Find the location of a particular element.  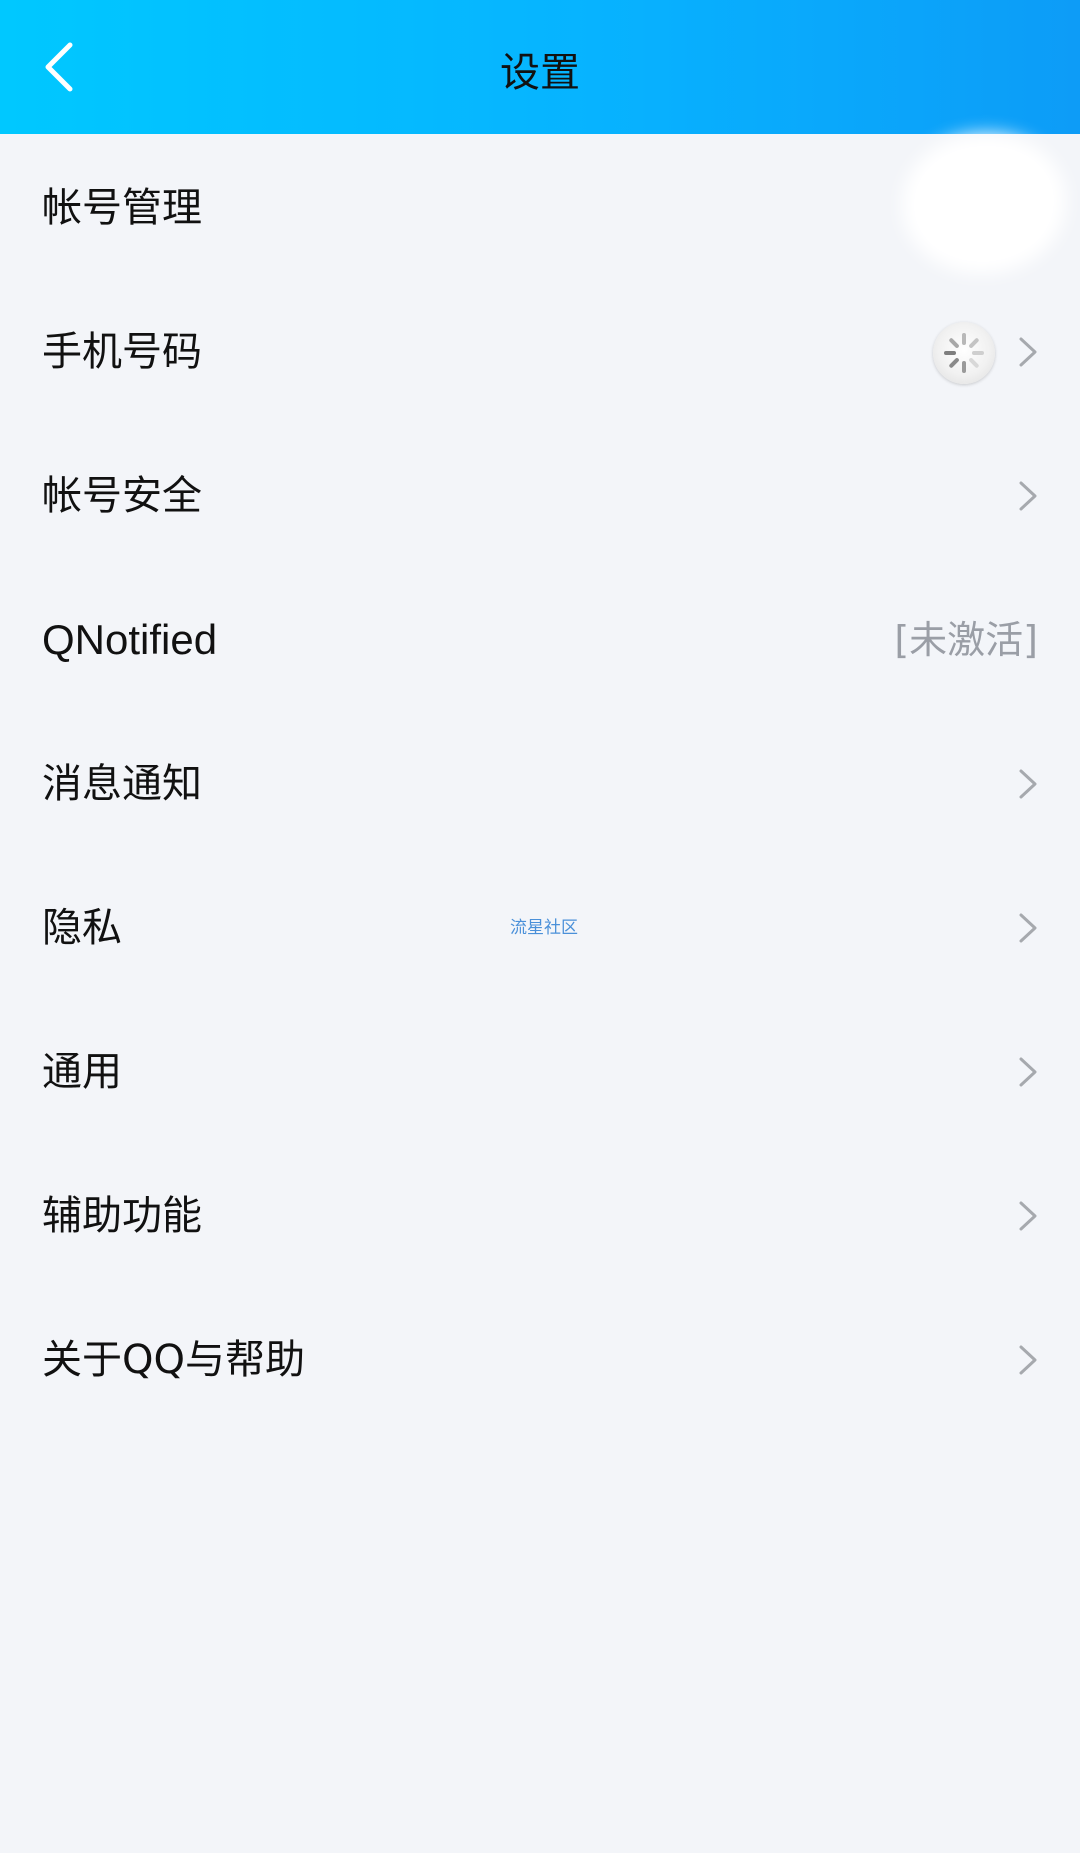

loading-spinner-icon is located at coordinates (964, 353).